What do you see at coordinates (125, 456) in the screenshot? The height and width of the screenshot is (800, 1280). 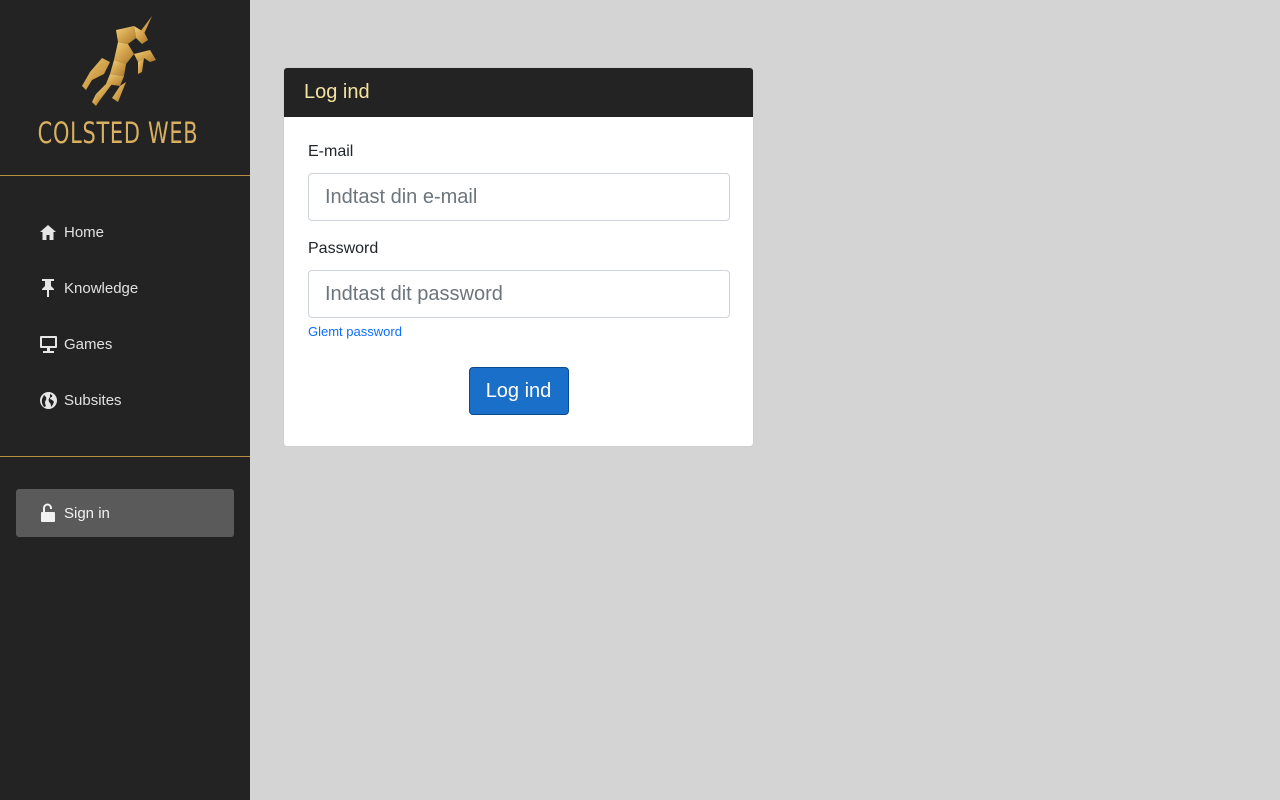 I see `sidebar-divider` at bounding box center [125, 456].